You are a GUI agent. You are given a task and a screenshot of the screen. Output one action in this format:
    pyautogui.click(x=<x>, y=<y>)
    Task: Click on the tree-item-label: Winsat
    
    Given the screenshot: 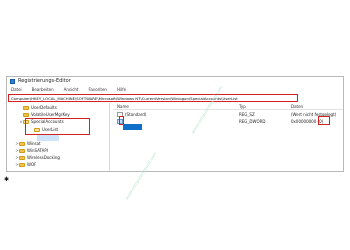 What is the action you would take?
    pyautogui.click(x=34, y=143)
    